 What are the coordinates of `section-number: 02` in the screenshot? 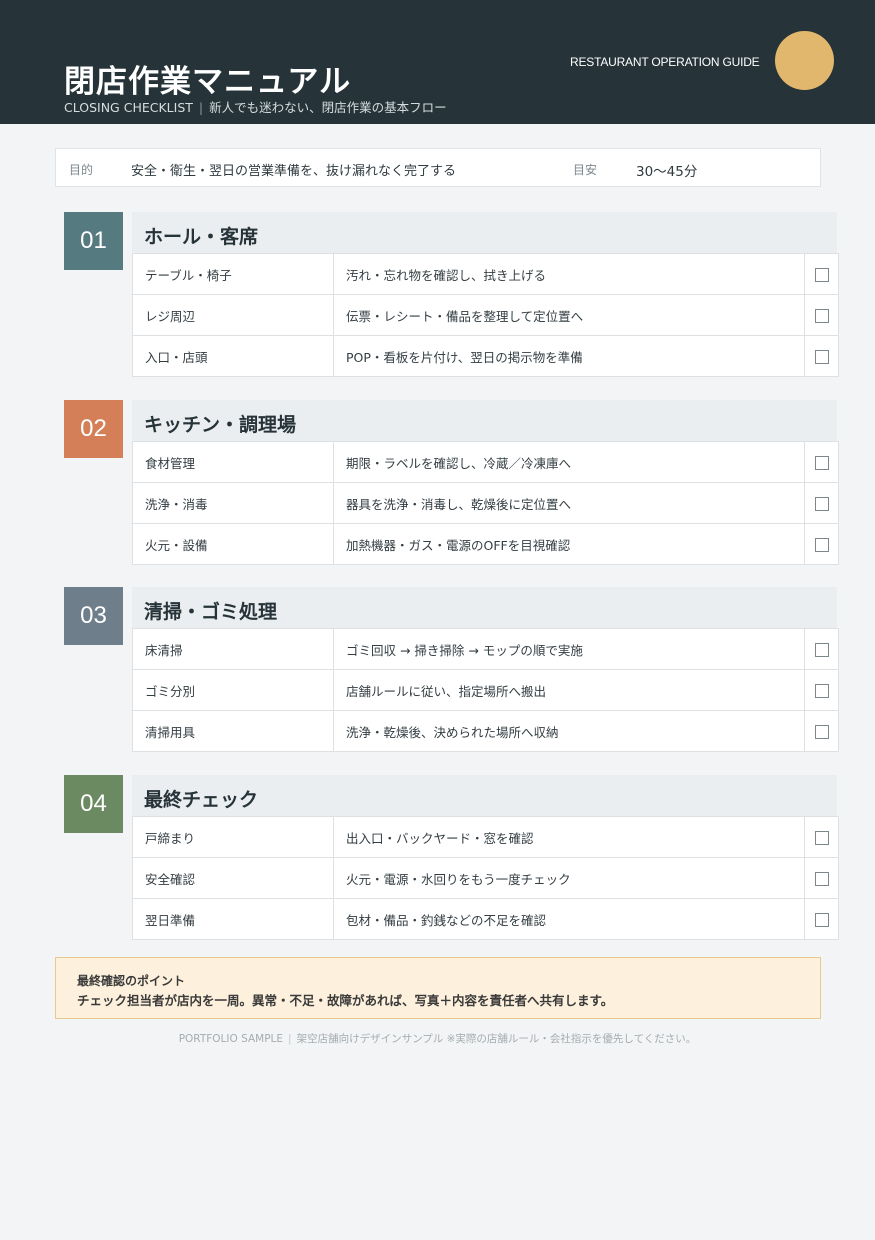 It's located at (93, 429).